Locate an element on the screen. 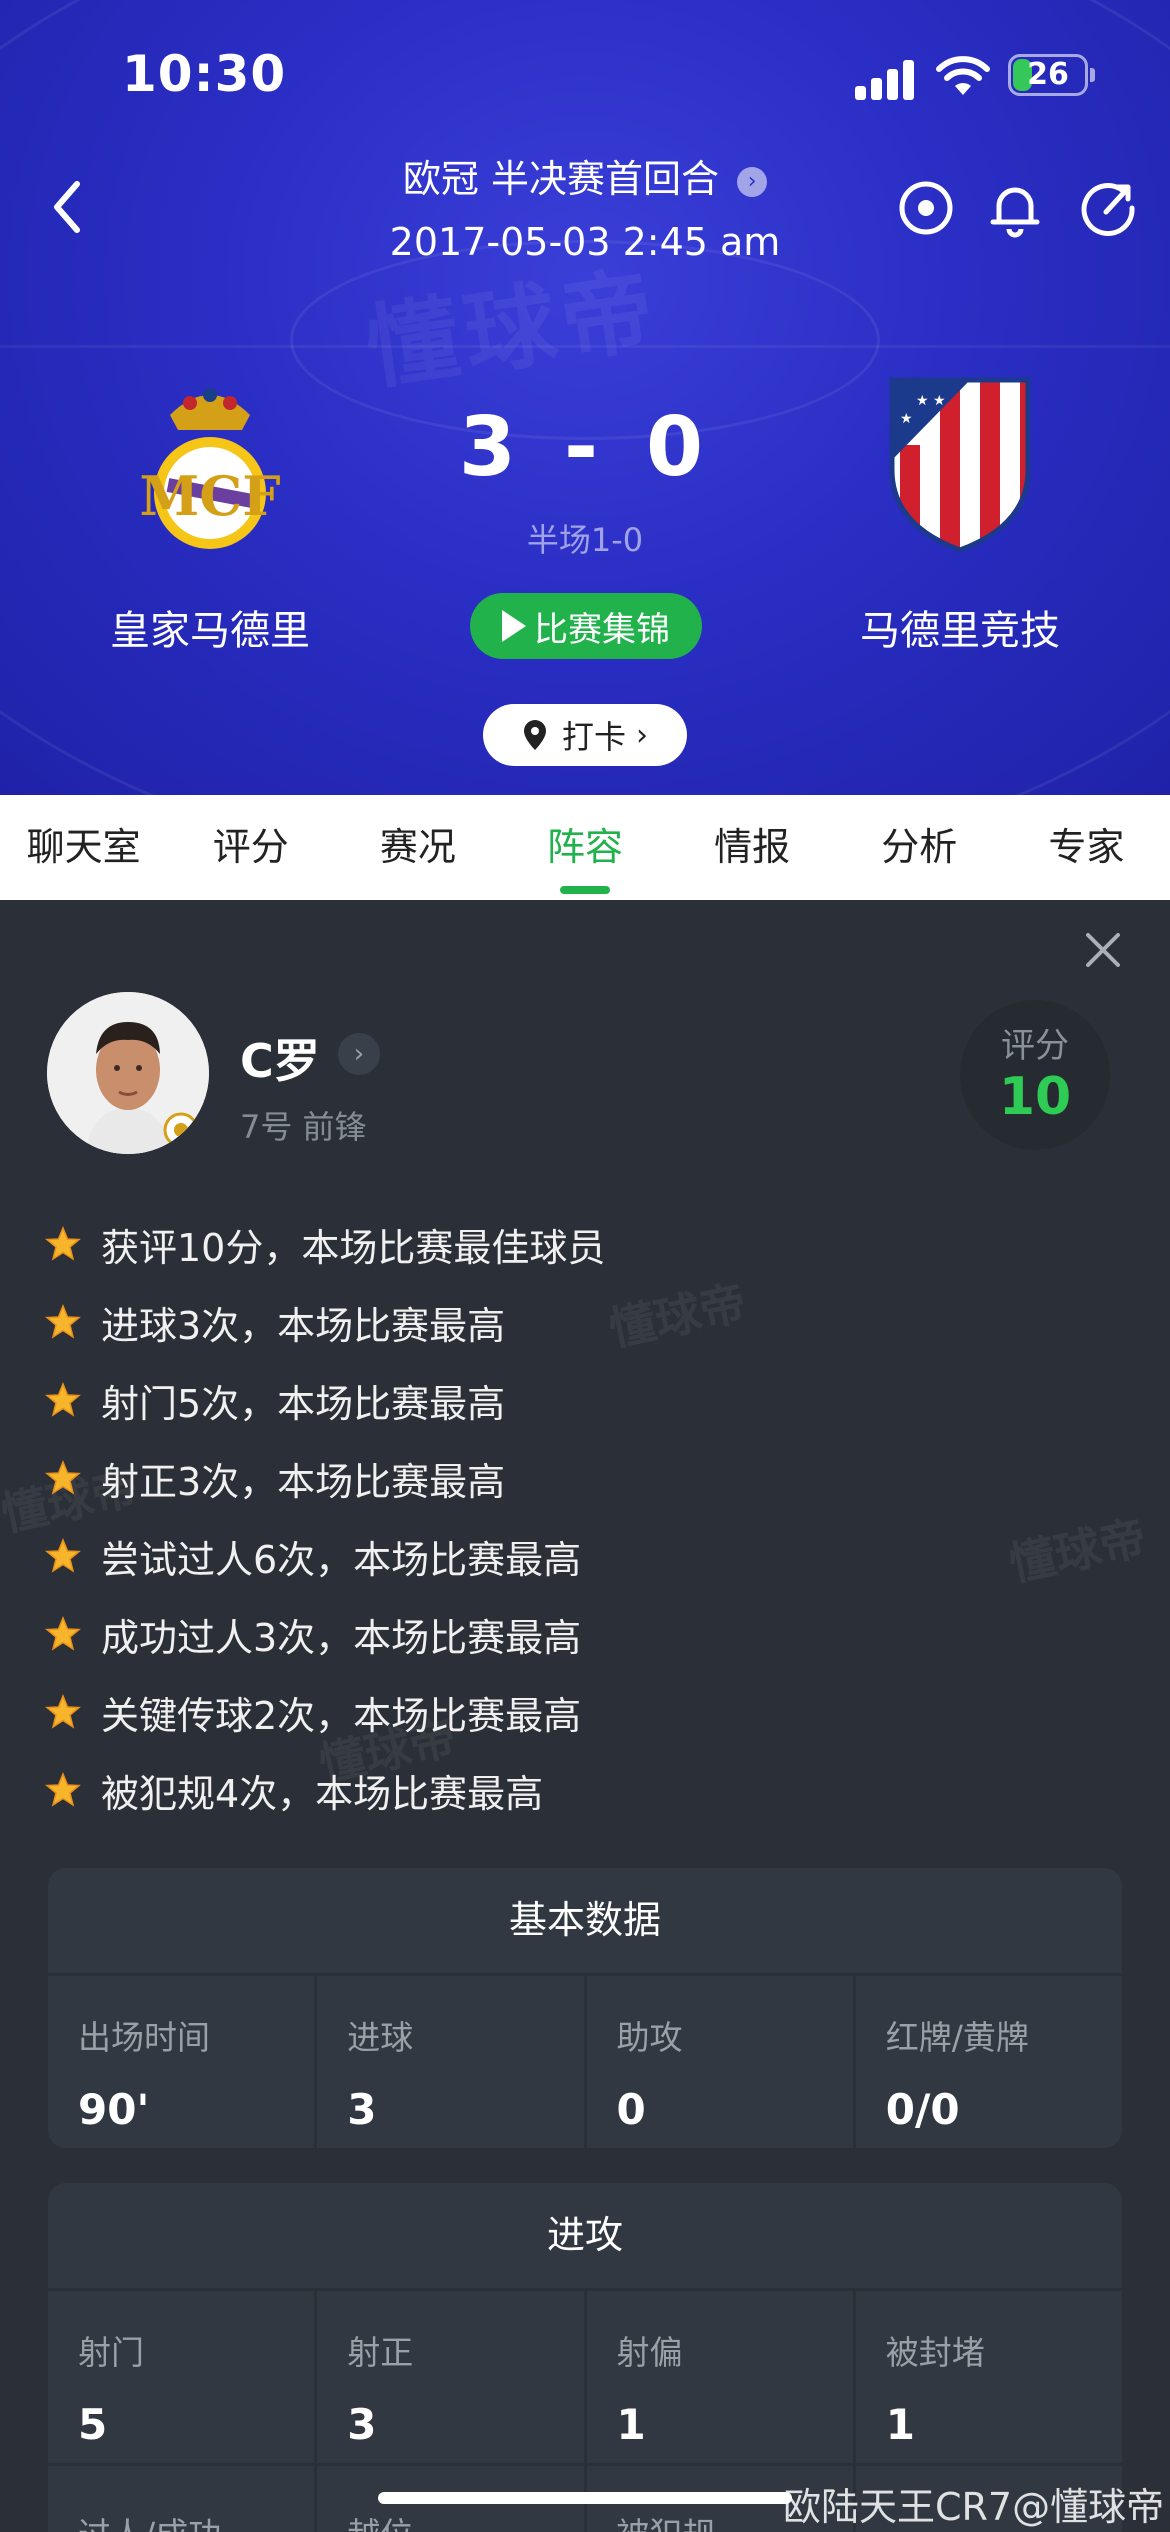  stat-dribbles: 过人/成功 is located at coordinates (181, 2499).